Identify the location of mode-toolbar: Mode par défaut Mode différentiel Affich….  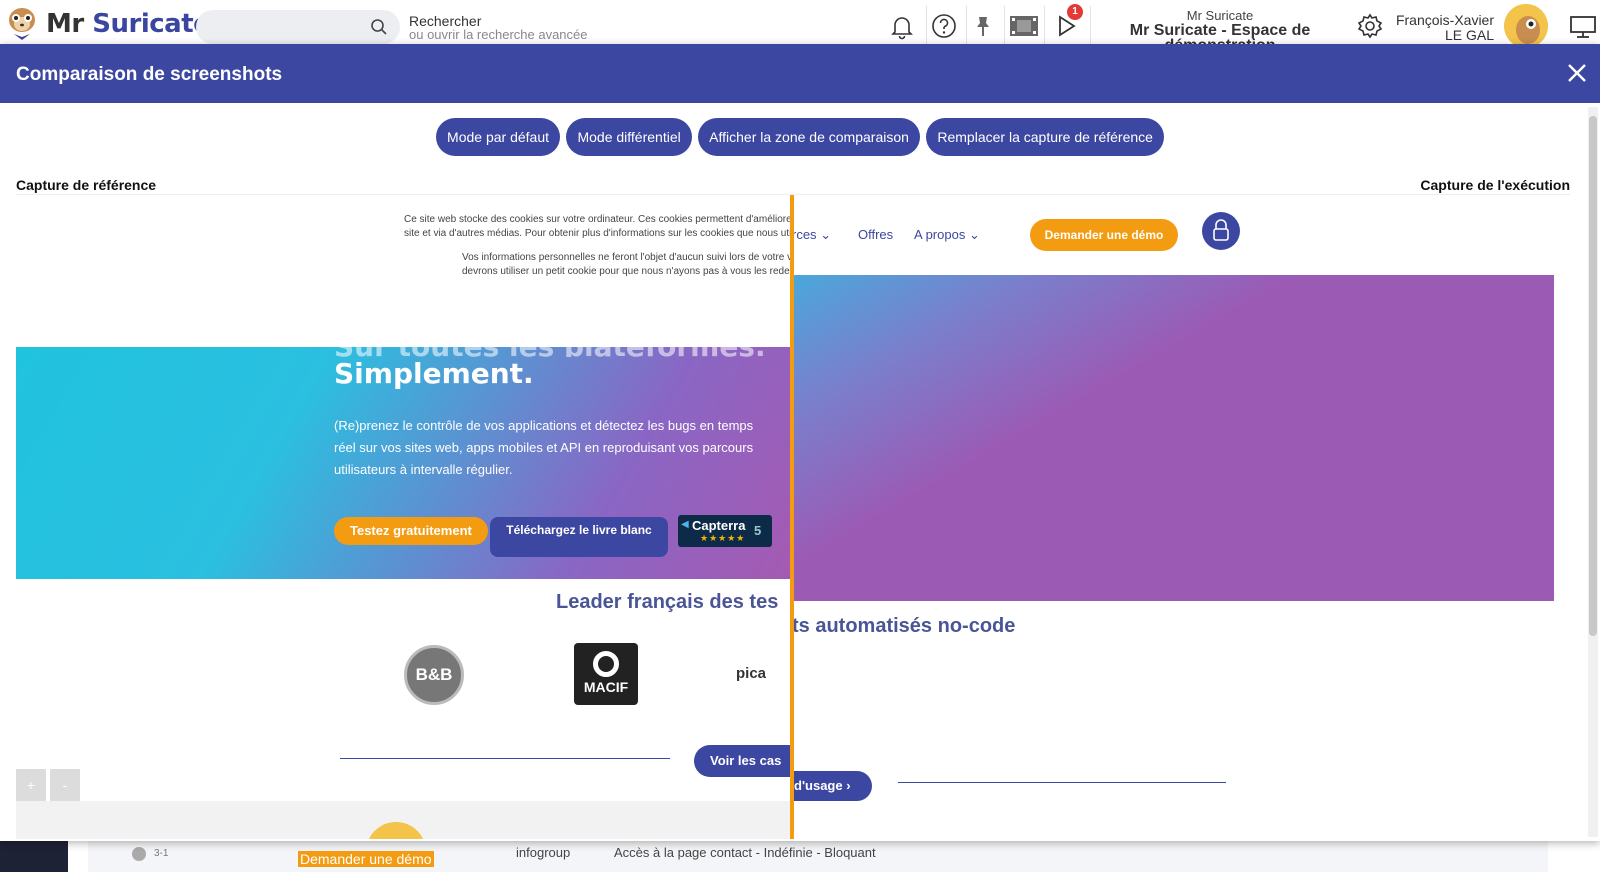
(800, 137).